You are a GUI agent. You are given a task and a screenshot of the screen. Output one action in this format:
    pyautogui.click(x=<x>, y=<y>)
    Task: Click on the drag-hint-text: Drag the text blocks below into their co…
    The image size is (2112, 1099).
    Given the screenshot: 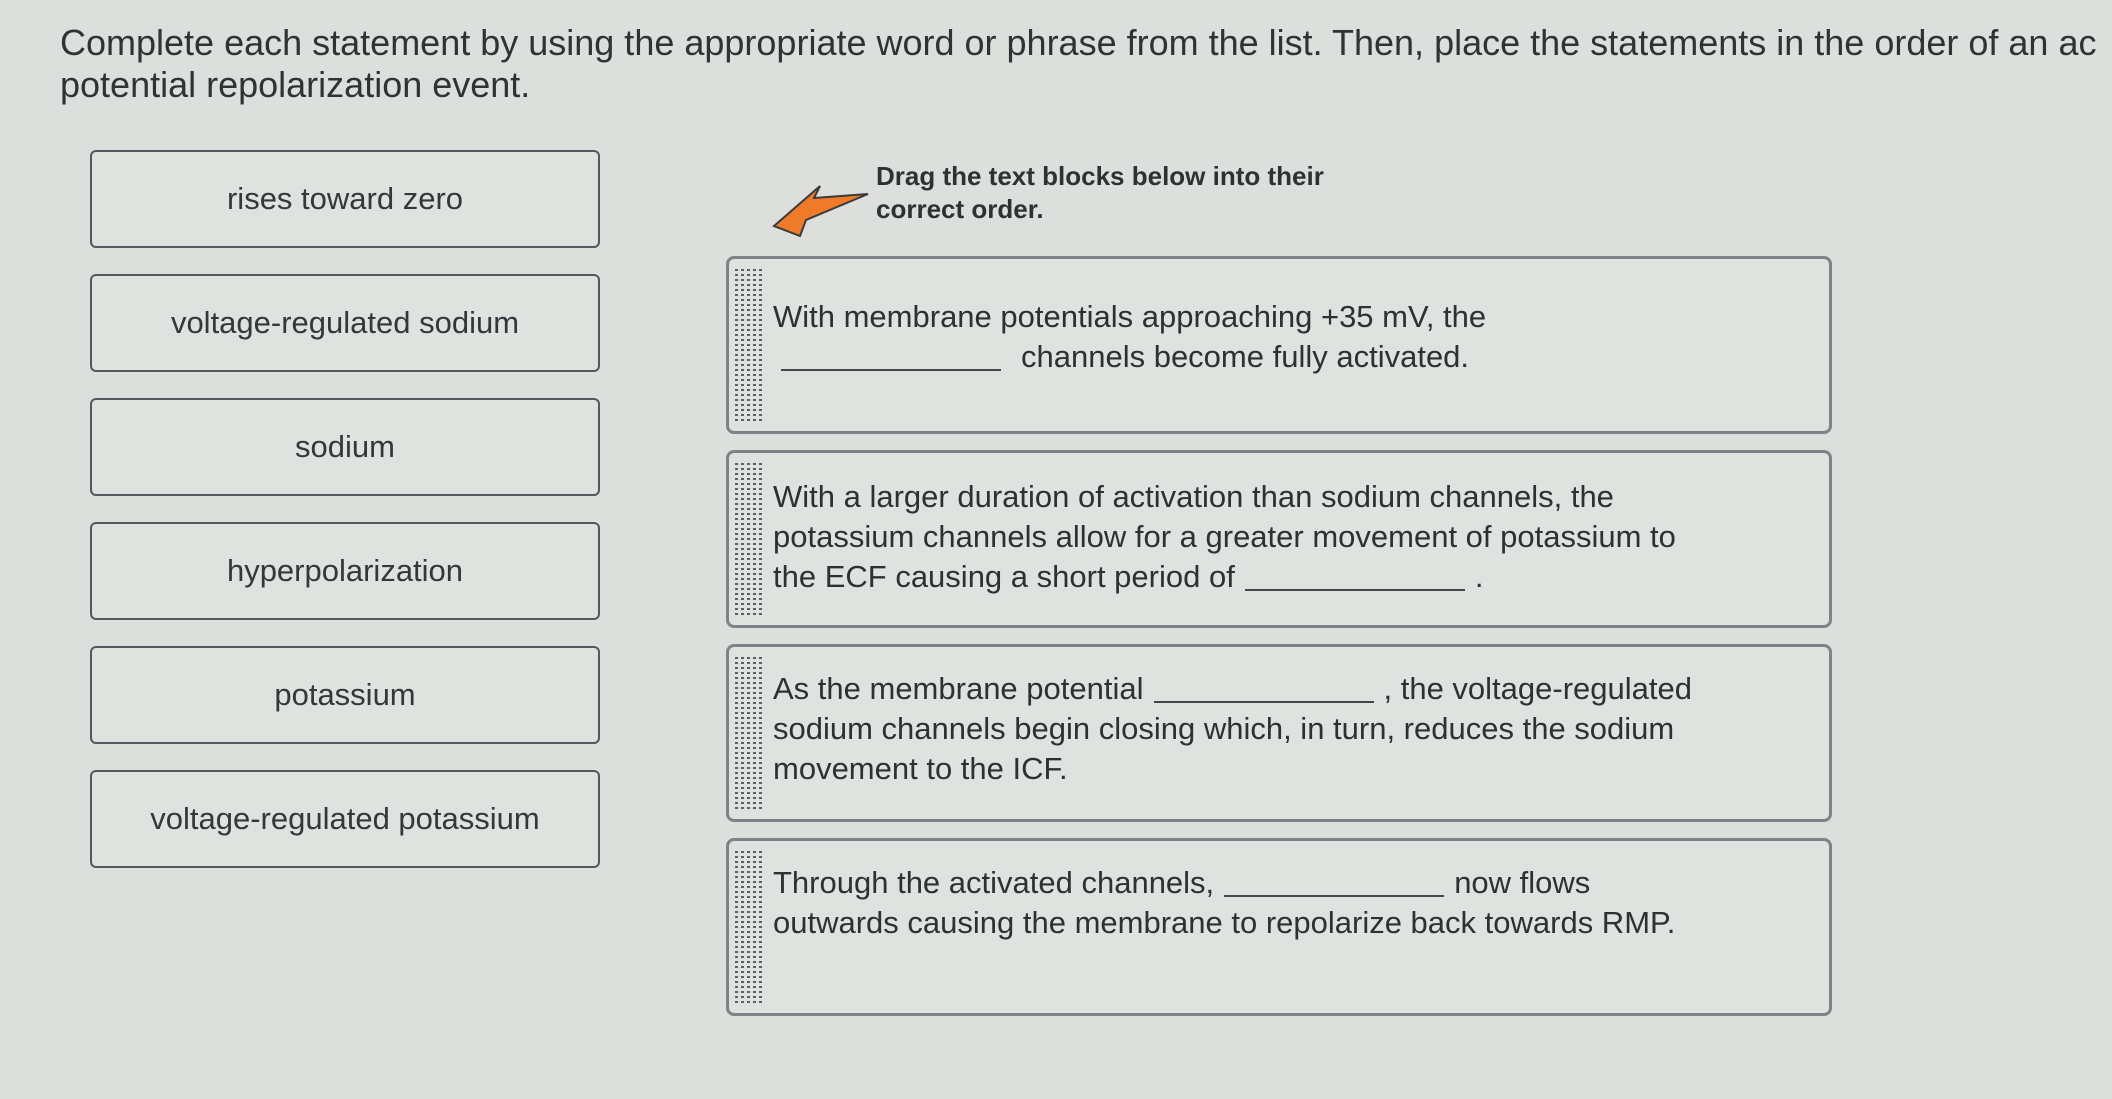 What is the action you would take?
    pyautogui.click(x=1100, y=192)
    